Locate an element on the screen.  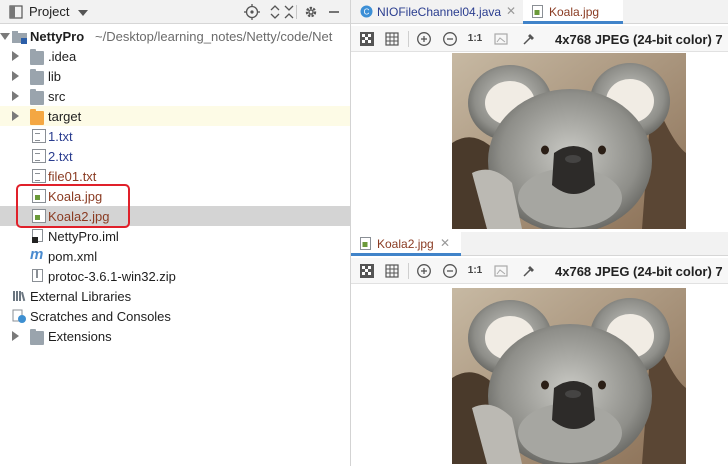
tree-item-label: target is located at coordinates (65, 116).